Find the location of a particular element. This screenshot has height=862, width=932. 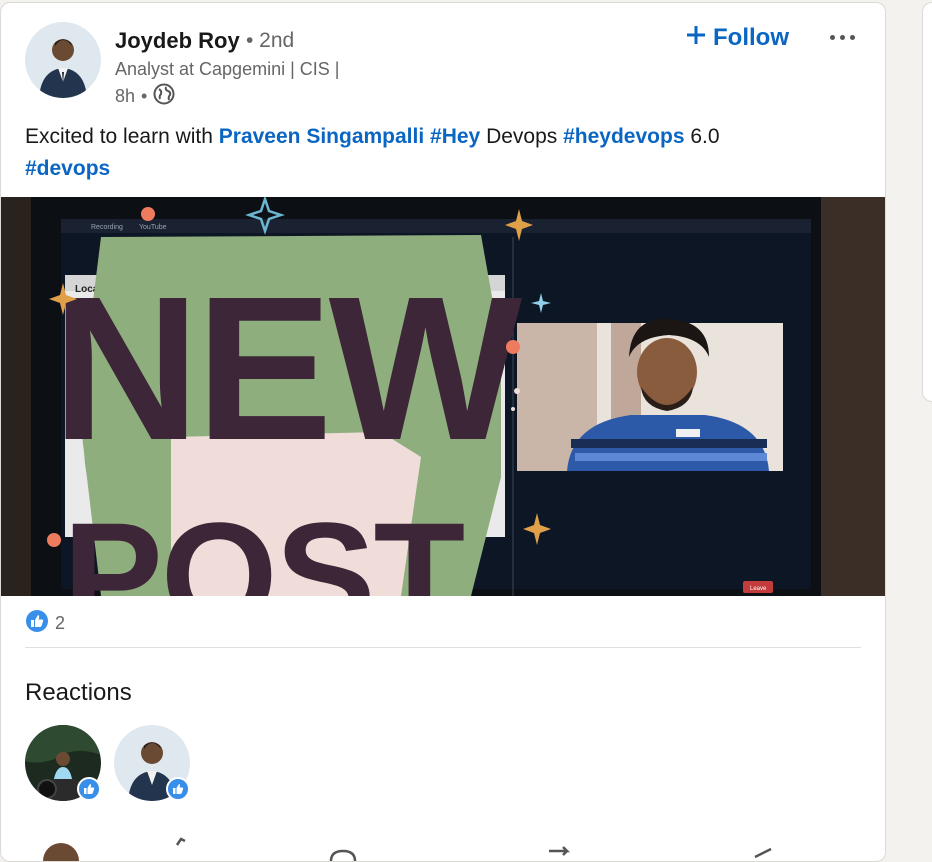

reaction-count: 2 is located at coordinates (60, 623).